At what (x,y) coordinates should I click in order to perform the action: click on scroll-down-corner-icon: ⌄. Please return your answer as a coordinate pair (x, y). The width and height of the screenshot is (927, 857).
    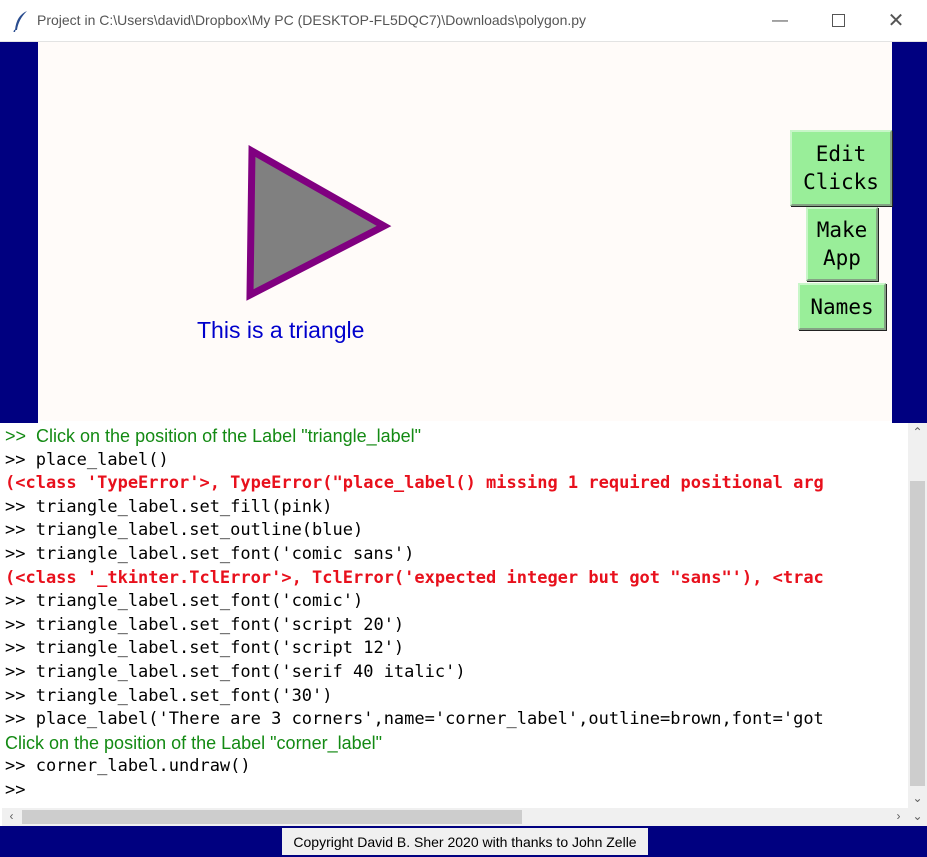
    Looking at the image, I should click on (917, 816).